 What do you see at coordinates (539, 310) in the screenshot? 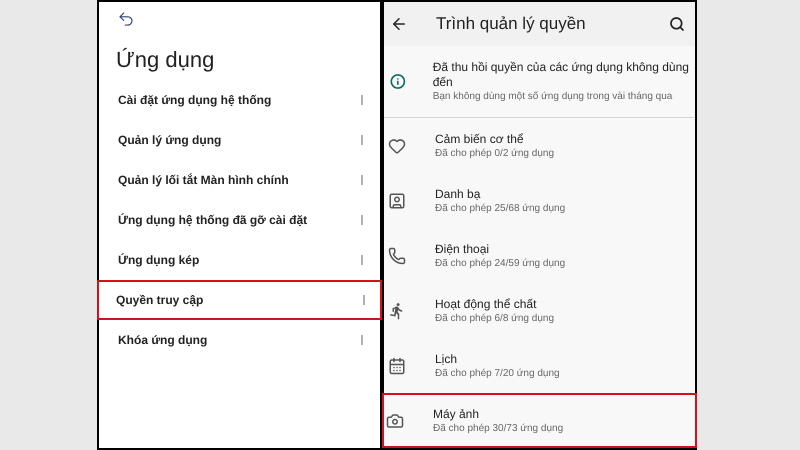
I see `permission-item: Hoạt động thể chất Đã cho phép 6/8 ứng dụng` at bounding box center [539, 310].